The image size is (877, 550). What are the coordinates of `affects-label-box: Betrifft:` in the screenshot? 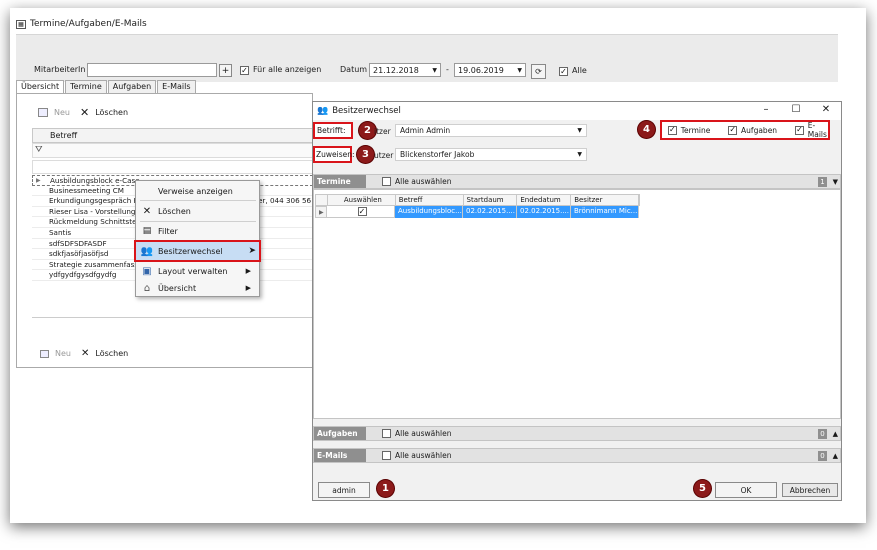 It's located at (333, 130).